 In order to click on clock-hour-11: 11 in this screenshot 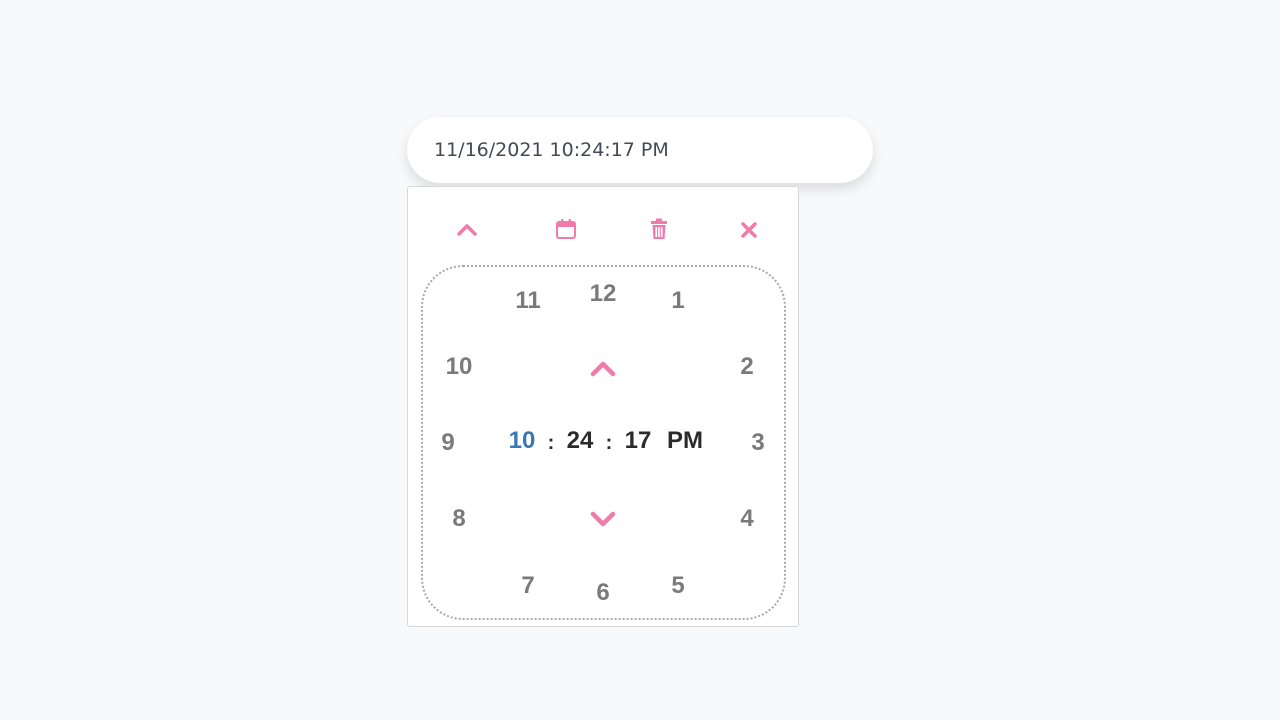, I will do `click(527, 301)`.